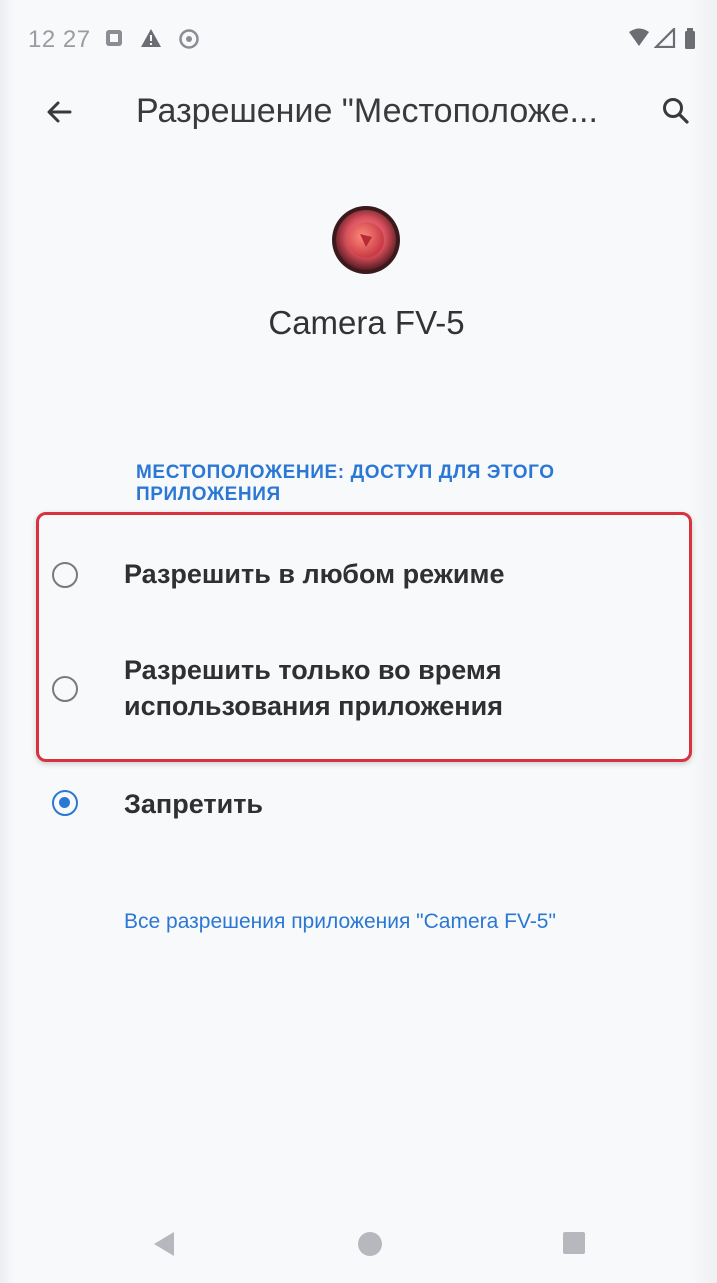 This screenshot has width=717, height=1283. Describe the element at coordinates (194, 804) in the screenshot. I see `option-label: Запретить` at that location.